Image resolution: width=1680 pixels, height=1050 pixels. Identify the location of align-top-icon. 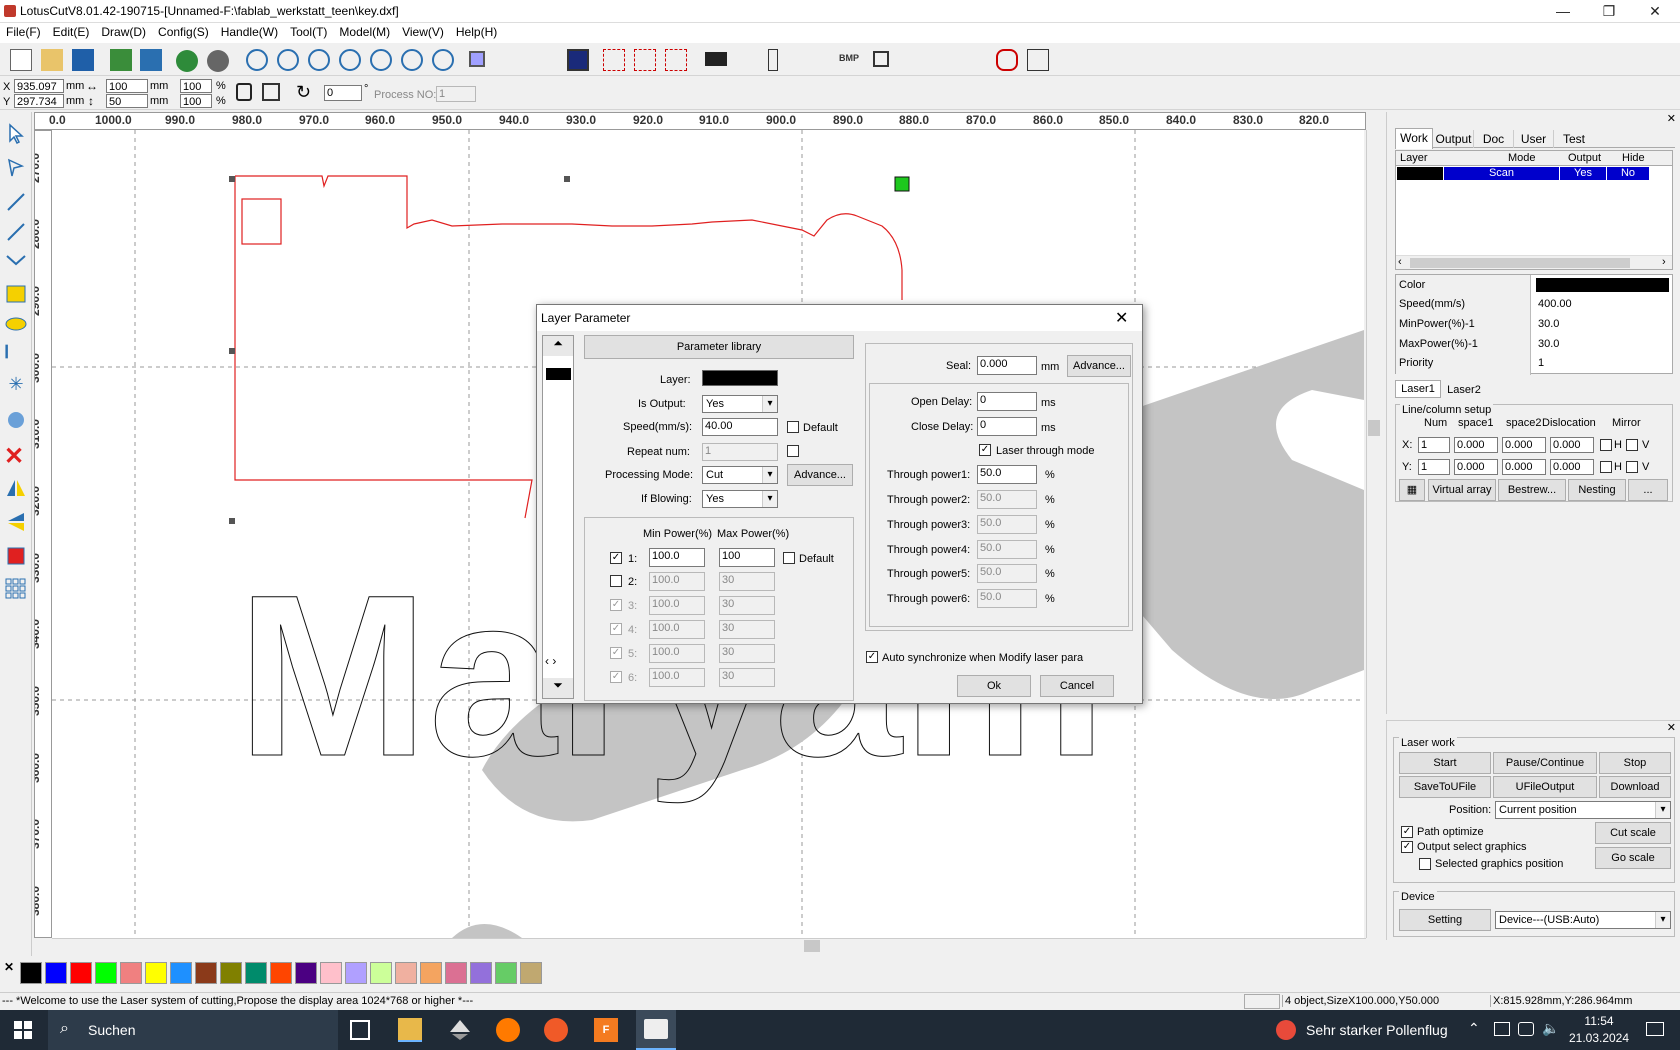
(572, 94).